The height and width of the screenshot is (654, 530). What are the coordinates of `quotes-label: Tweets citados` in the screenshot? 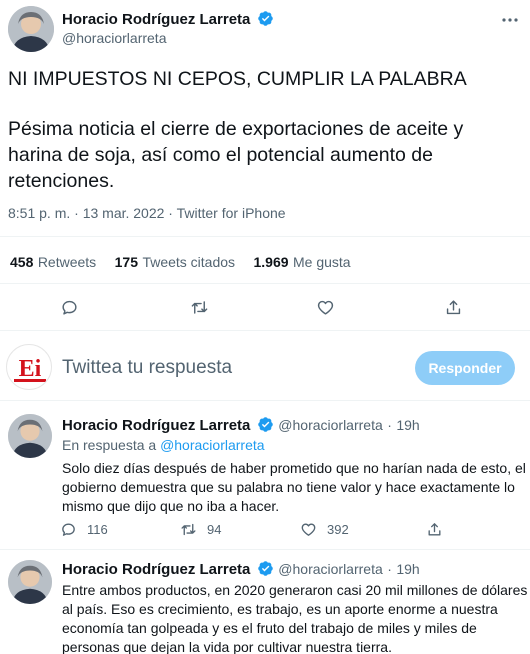 It's located at (189, 262).